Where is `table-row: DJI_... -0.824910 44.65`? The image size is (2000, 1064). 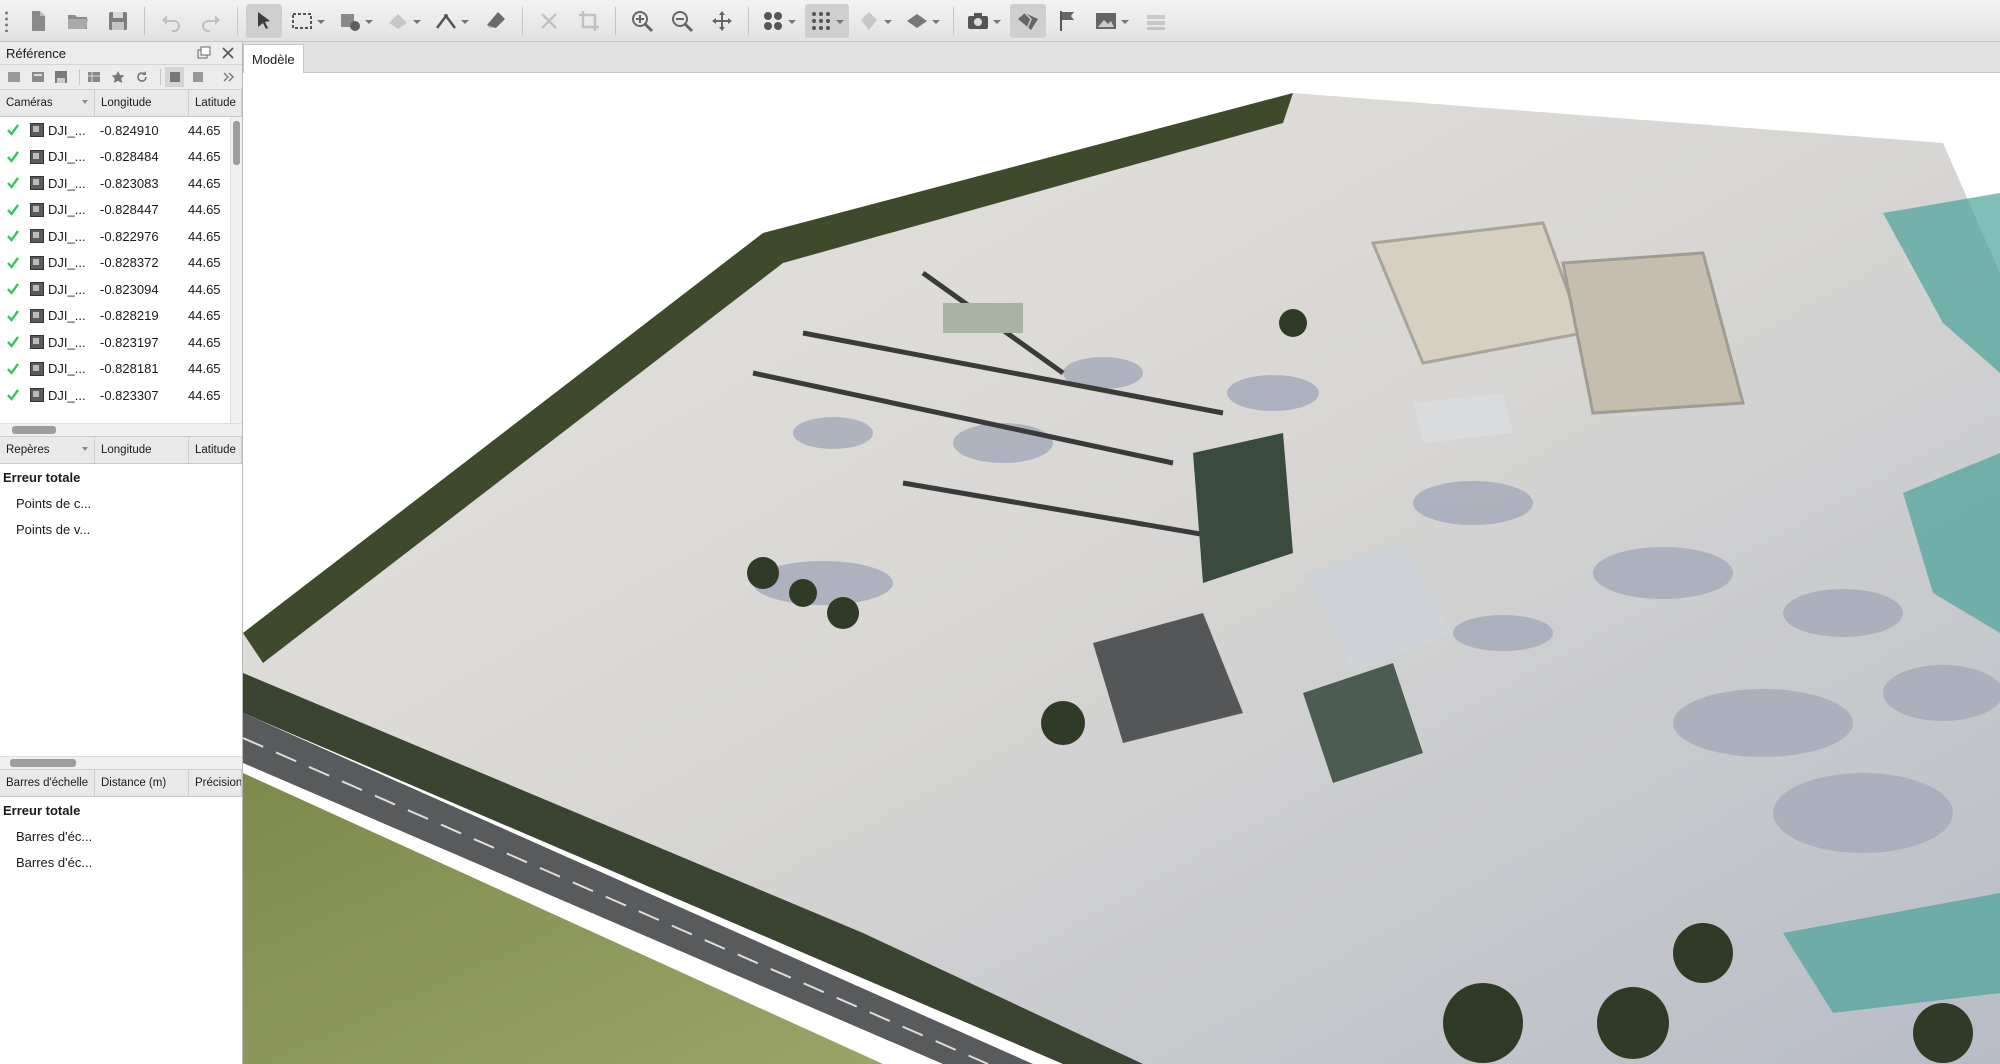
table-row: DJI_... -0.824910 44.65 is located at coordinates (121, 130).